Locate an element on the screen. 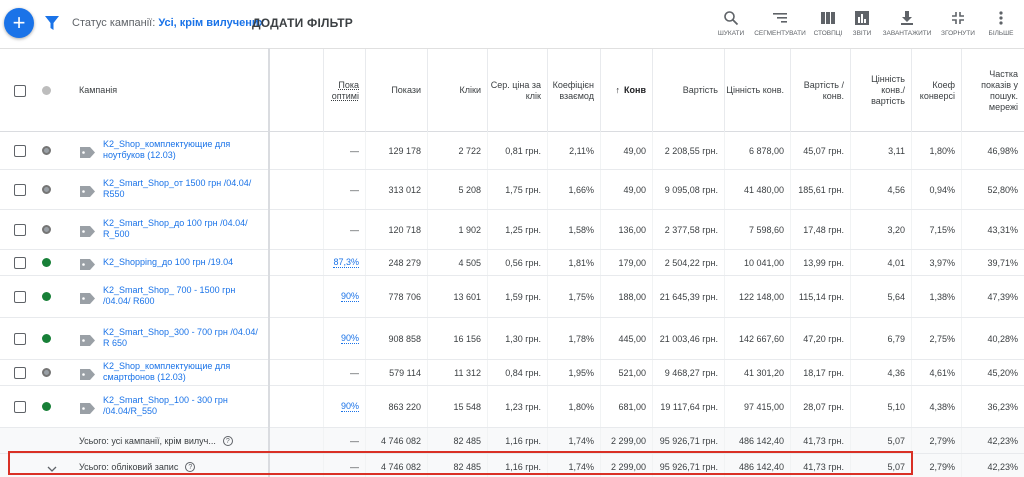  add-filter-button: ДОДАТИ ФІЛЬТР is located at coordinates (302, 23).